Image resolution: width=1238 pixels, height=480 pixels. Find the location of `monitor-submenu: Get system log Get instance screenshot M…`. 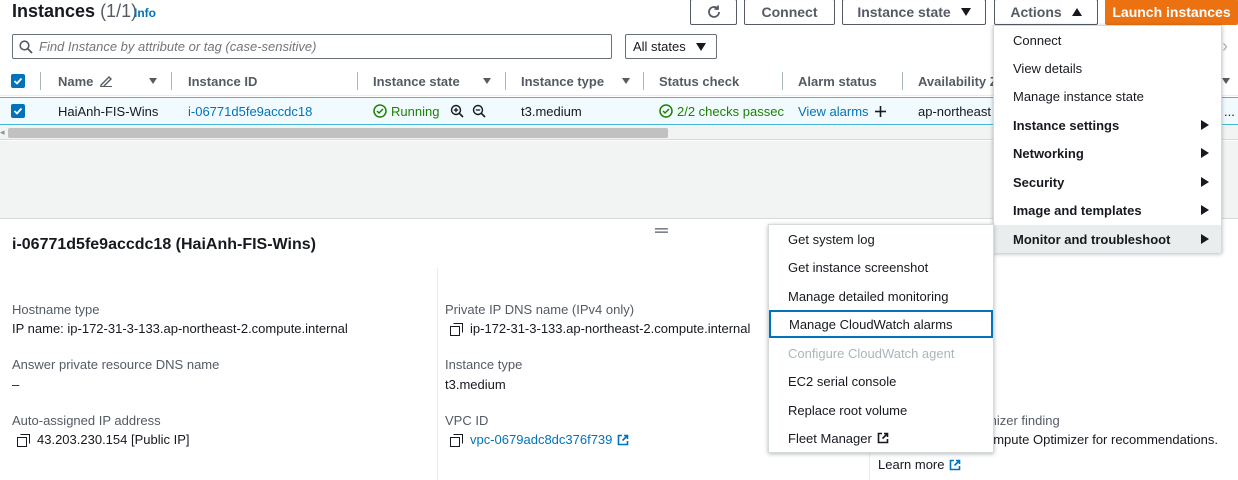

monitor-submenu: Get system log Get instance screenshot M… is located at coordinates (881, 338).